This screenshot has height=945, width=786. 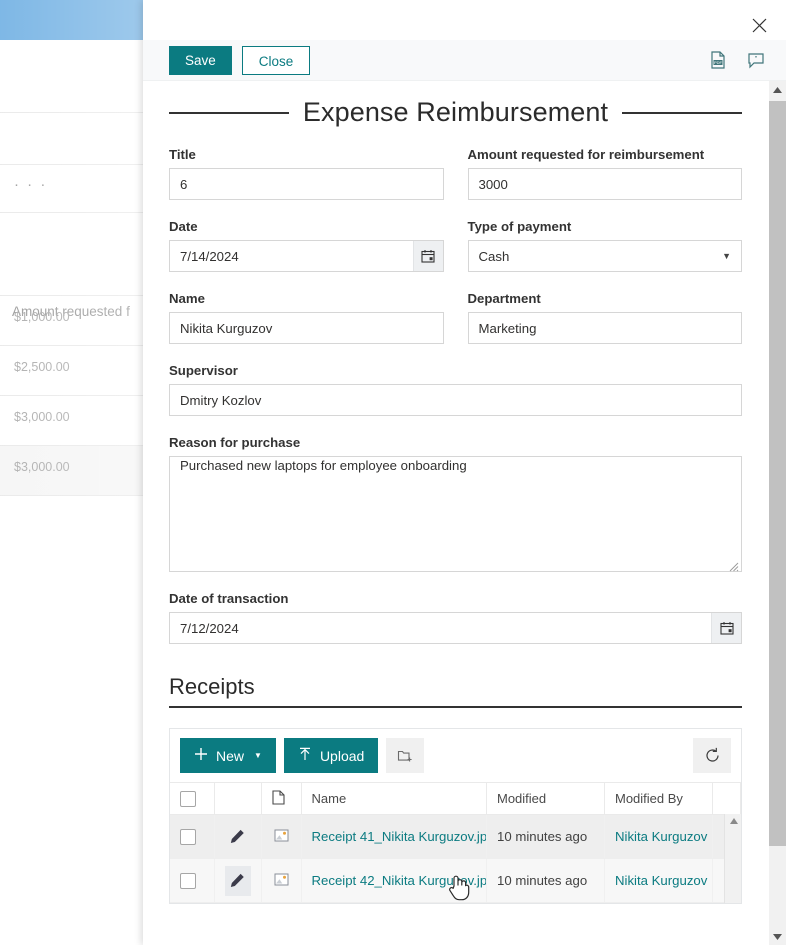 I want to click on field-date-label: Date, so click(x=183, y=226).